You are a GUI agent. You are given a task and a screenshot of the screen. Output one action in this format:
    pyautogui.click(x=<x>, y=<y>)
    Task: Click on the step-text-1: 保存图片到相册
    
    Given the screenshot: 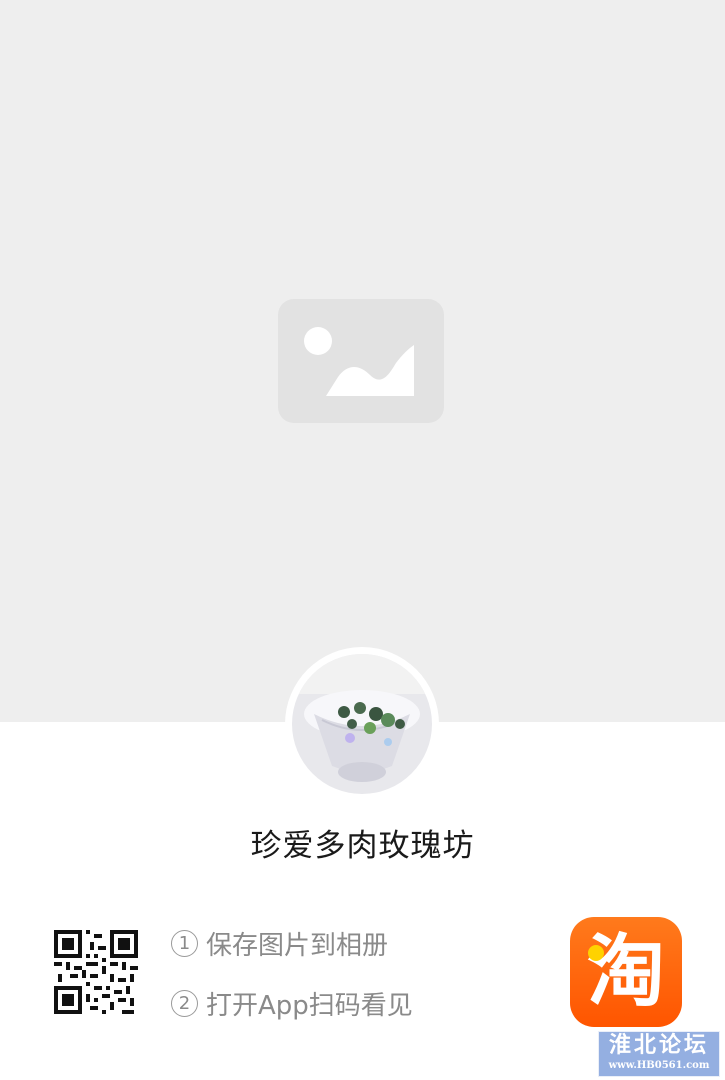 What is the action you would take?
    pyautogui.click(x=297, y=946)
    